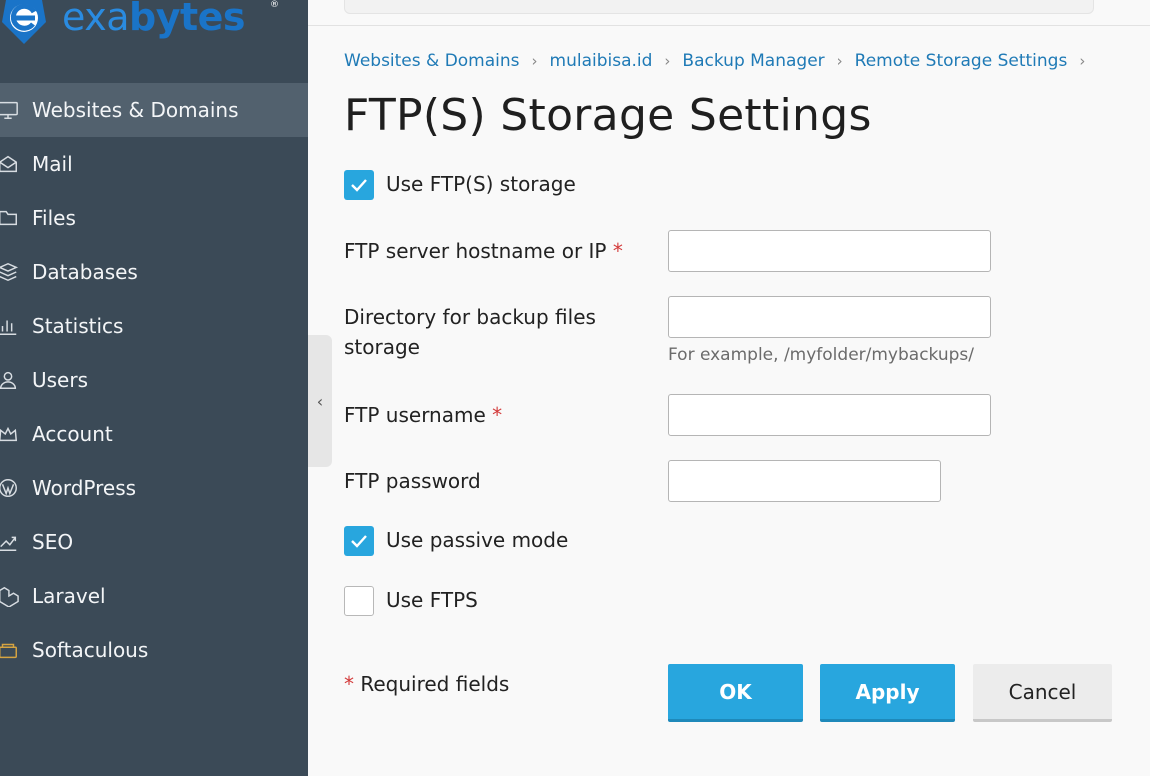 The height and width of the screenshot is (776, 1150). Describe the element at coordinates (154, 434) in the screenshot. I see `sidebar-item-account: Account` at that location.